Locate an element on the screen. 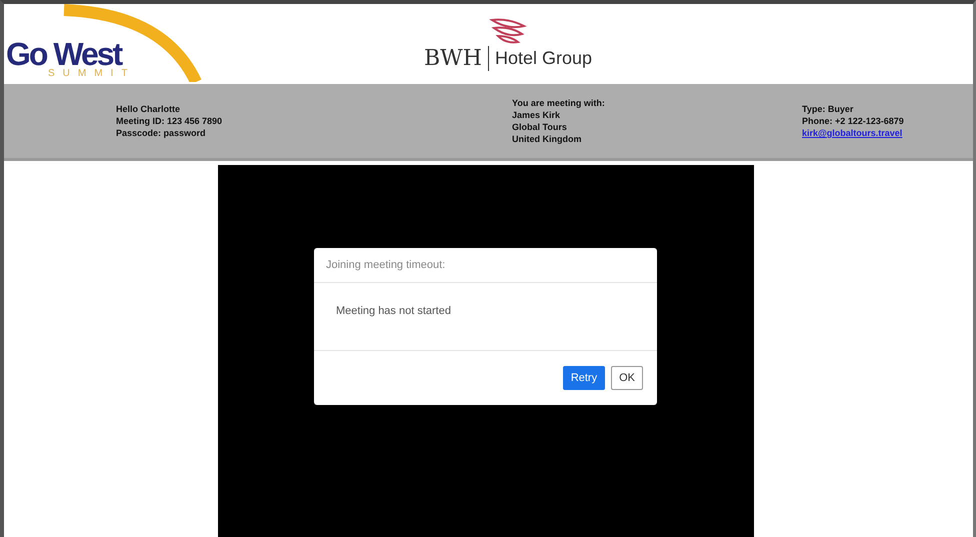 The width and height of the screenshot is (976, 537). dialog-title: Joining meeting timeout: is located at coordinates (485, 265).